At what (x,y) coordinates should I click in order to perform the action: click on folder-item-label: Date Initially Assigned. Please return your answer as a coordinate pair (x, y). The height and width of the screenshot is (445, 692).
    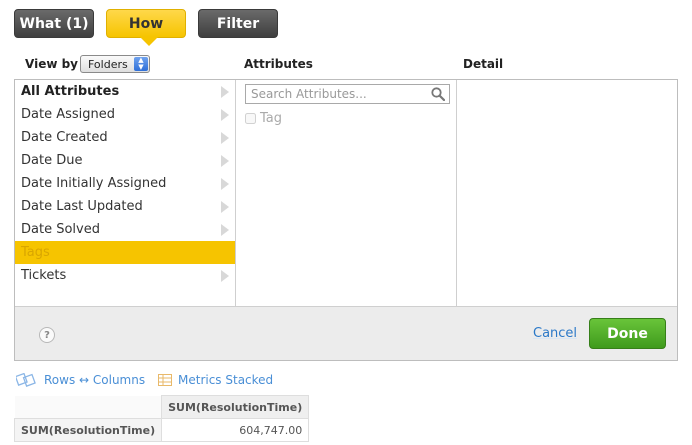
    Looking at the image, I should click on (94, 183).